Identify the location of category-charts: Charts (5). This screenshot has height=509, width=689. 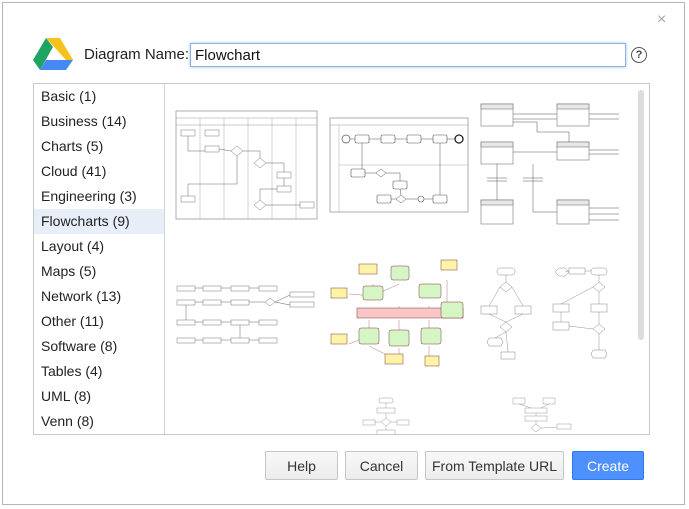
(99, 146).